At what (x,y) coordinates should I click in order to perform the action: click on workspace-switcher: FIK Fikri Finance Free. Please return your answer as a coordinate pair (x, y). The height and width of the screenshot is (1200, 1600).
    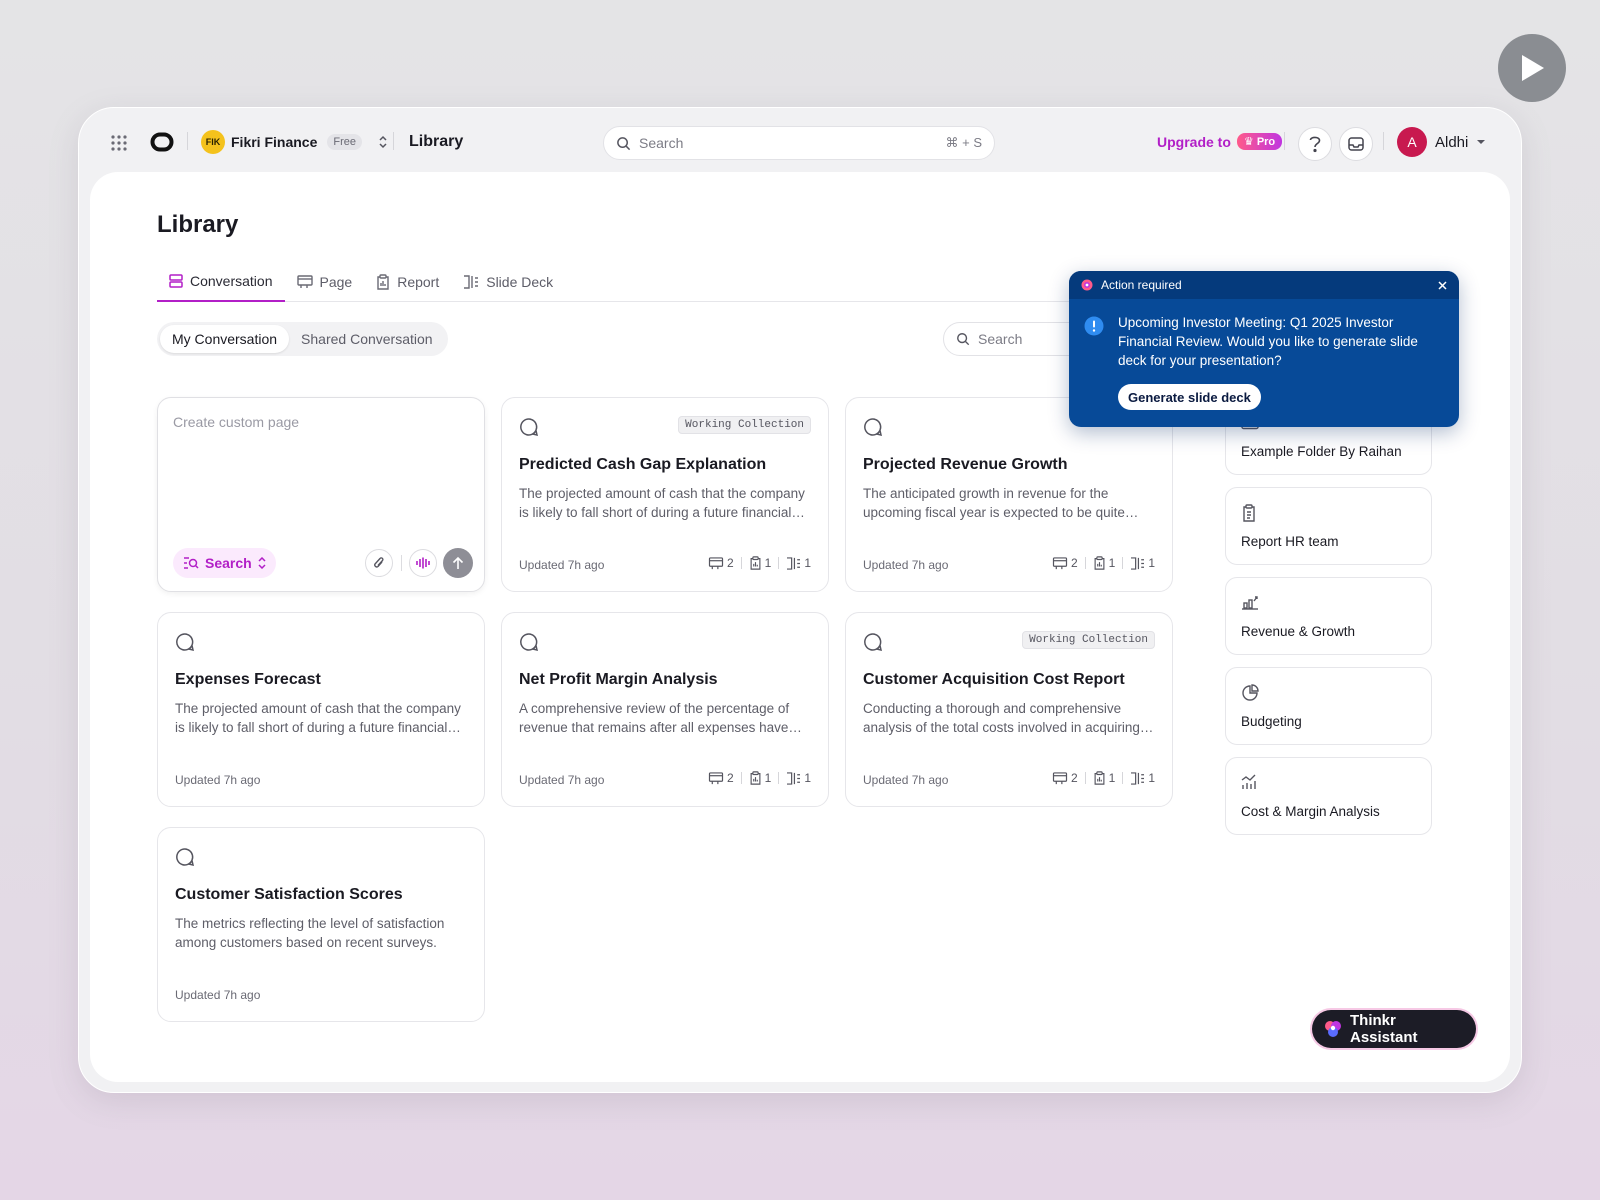
    Looking at the image, I should click on (294, 142).